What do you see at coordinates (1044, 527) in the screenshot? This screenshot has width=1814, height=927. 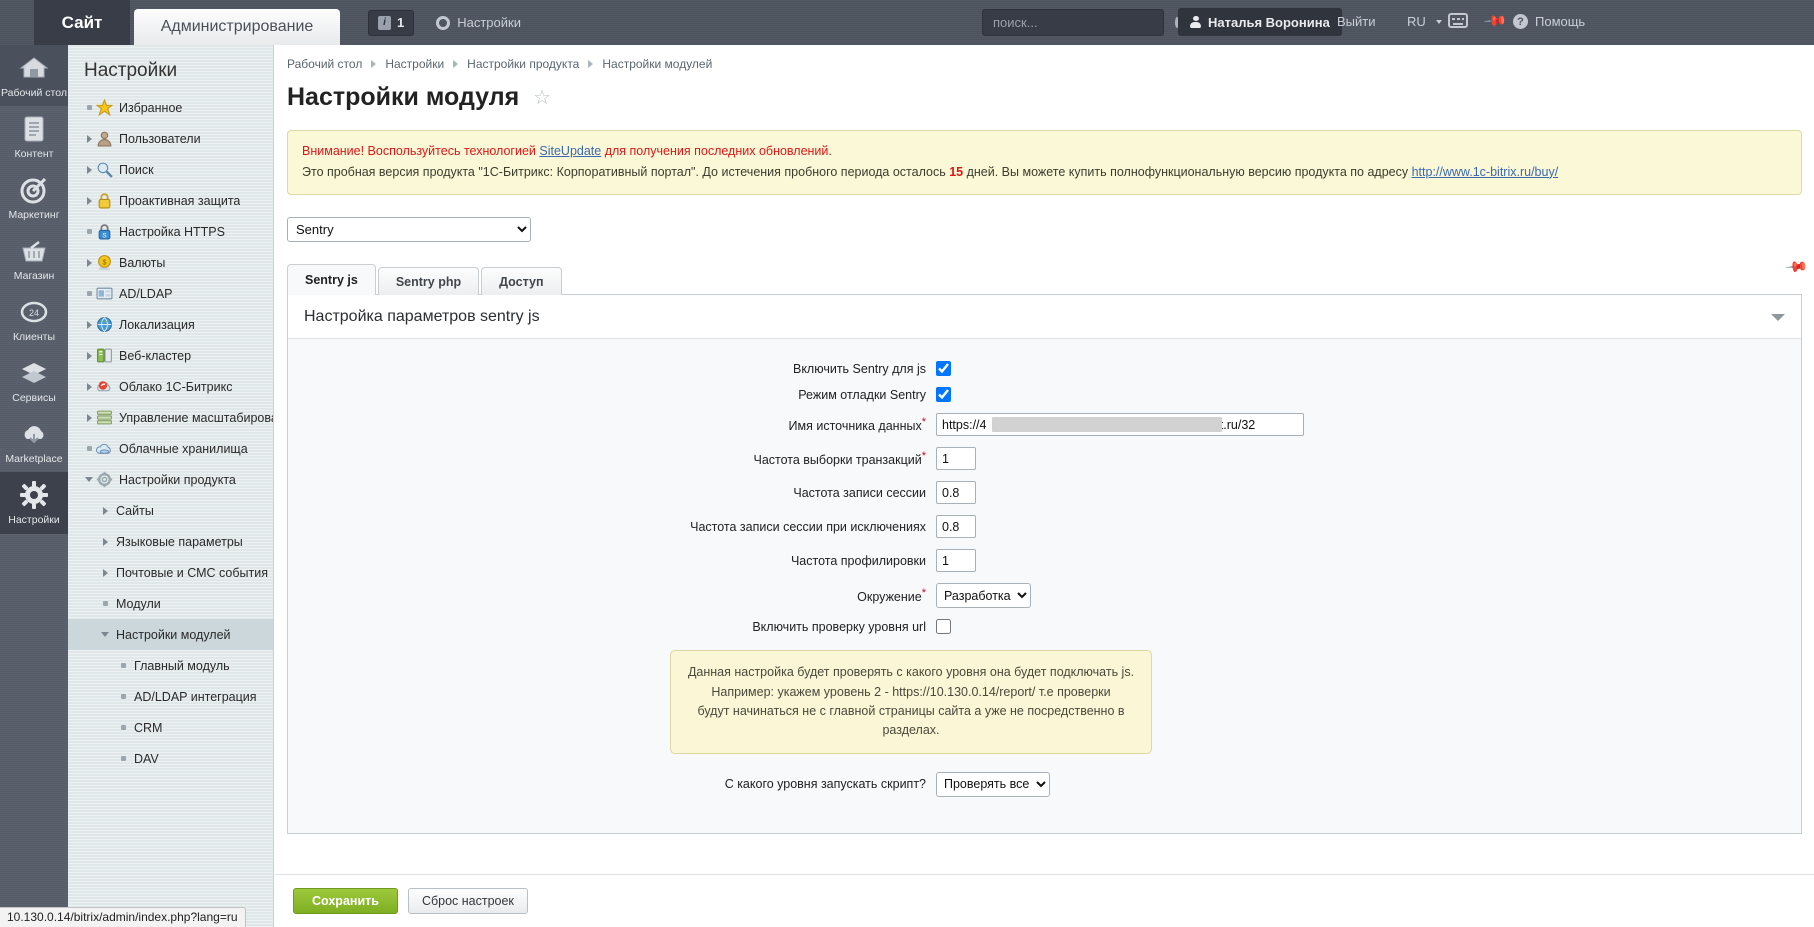 I see `field-row-session-error-rate: Частота записи сессии при исключениях` at bounding box center [1044, 527].